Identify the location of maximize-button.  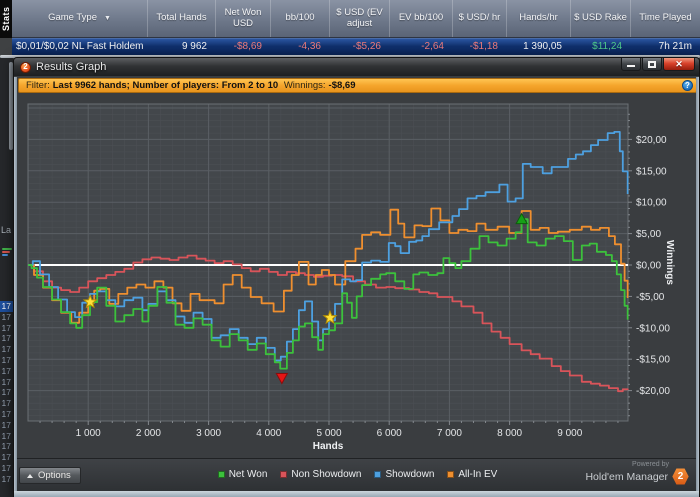
(652, 64).